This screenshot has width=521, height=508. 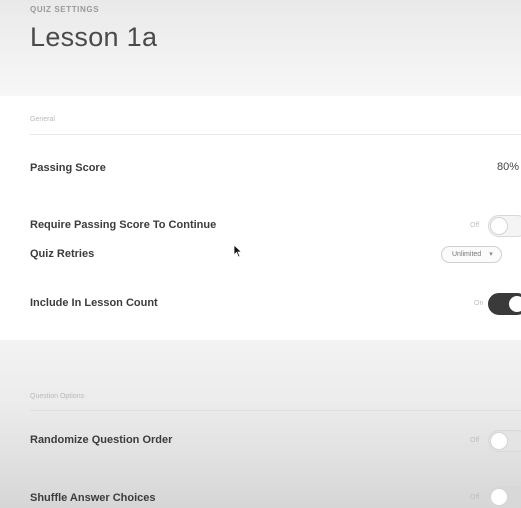 What do you see at coordinates (68, 168) in the screenshot?
I see `passing-score-label: Passing Score` at bounding box center [68, 168].